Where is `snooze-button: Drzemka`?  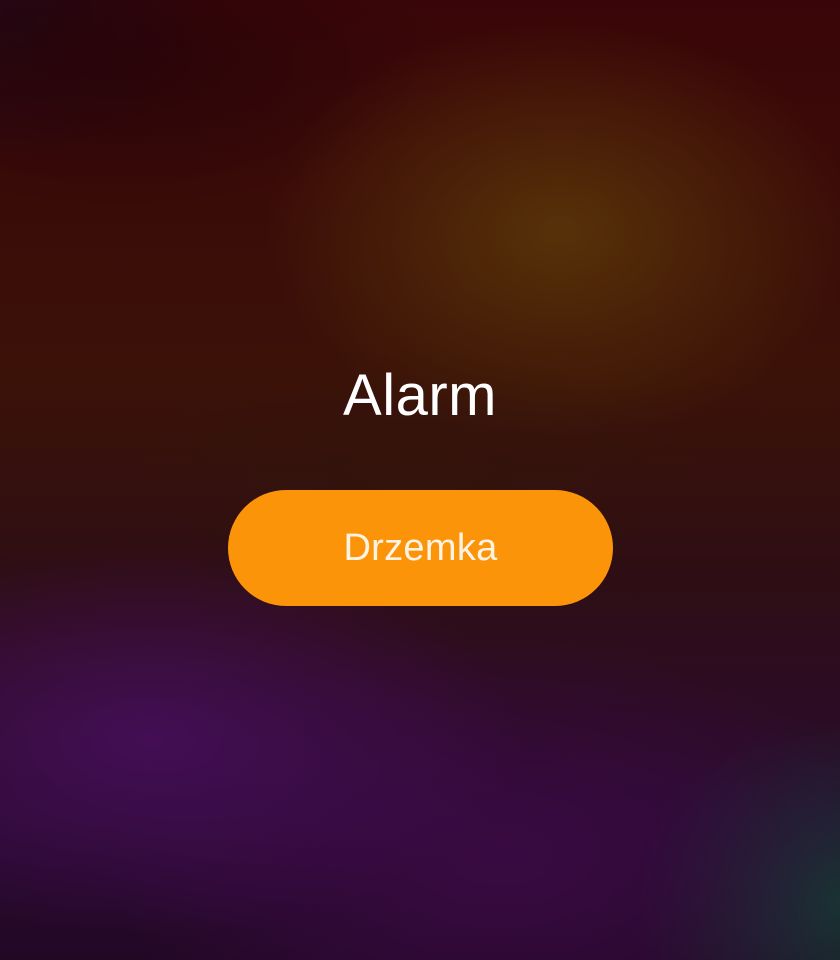 snooze-button: Drzemka is located at coordinates (420, 548).